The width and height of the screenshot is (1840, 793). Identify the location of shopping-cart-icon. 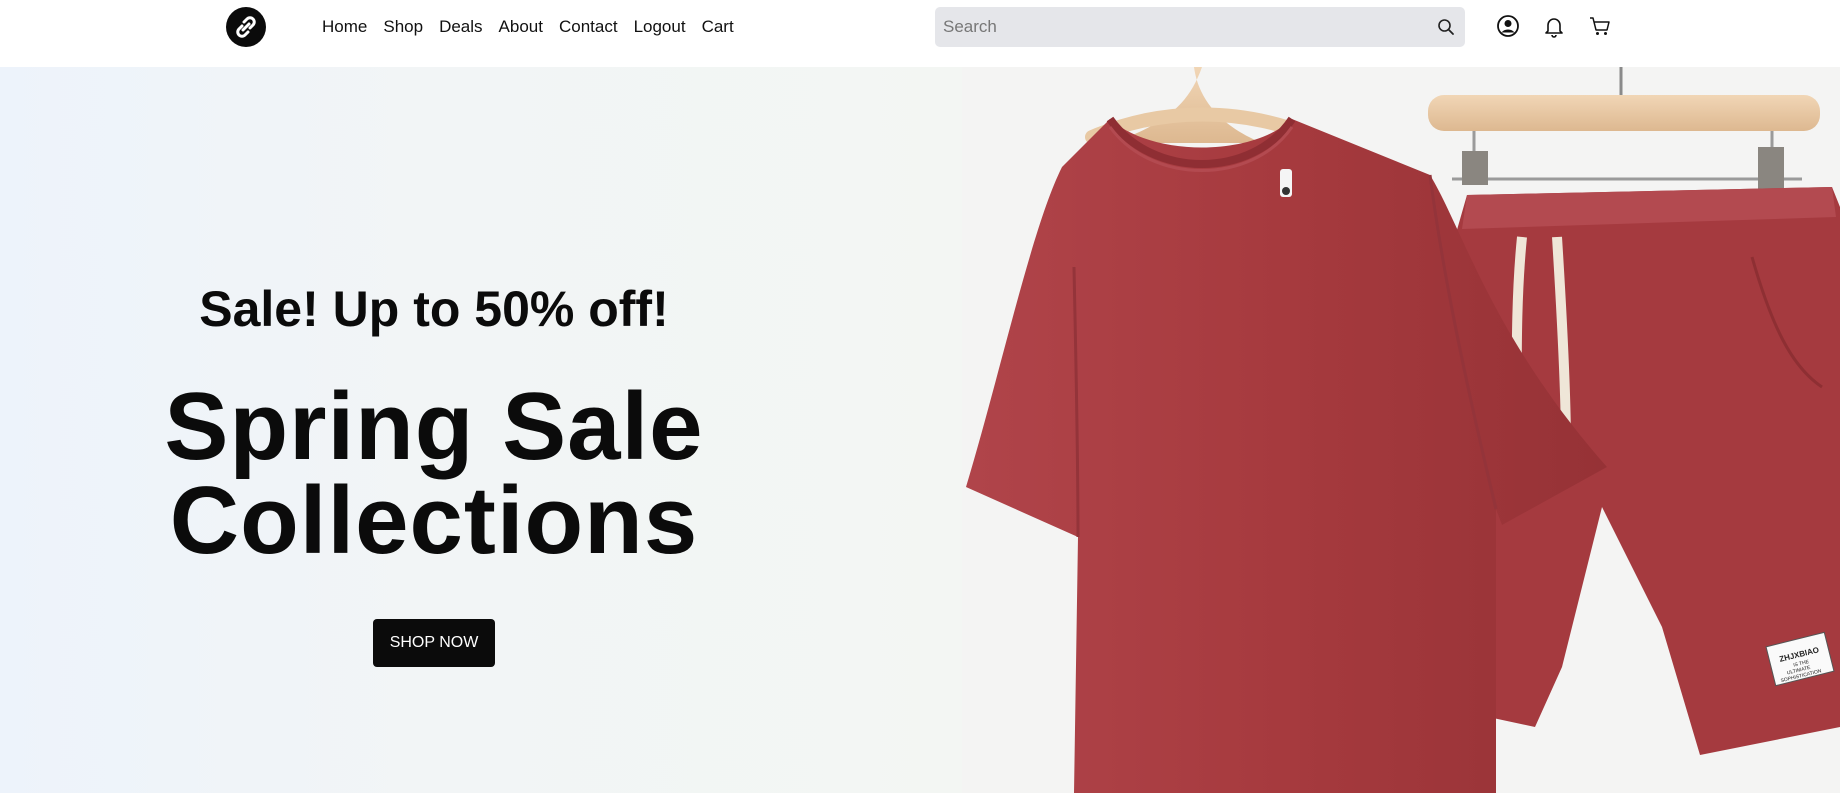
(1600, 26).